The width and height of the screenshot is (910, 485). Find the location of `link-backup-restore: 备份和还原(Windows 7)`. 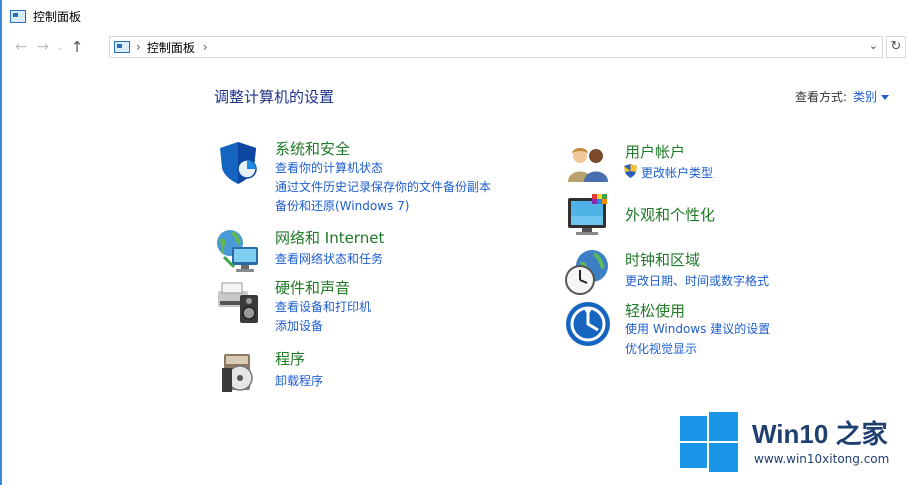

link-backup-restore: 备份和还原(Windows 7) is located at coordinates (342, 205).